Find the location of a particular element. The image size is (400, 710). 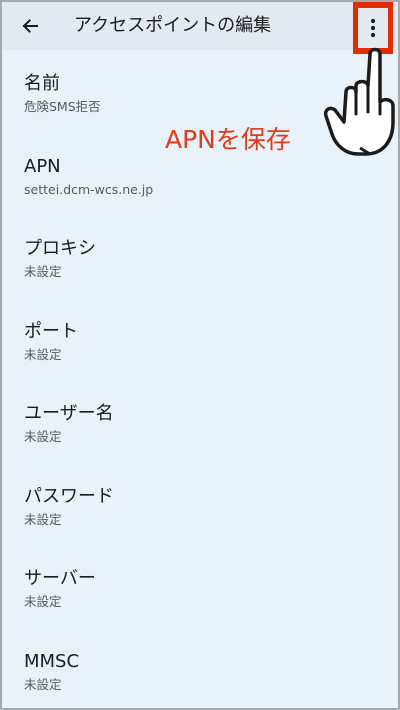

setting-username-label: ユーザー名 is located at coordinates (69, 413).